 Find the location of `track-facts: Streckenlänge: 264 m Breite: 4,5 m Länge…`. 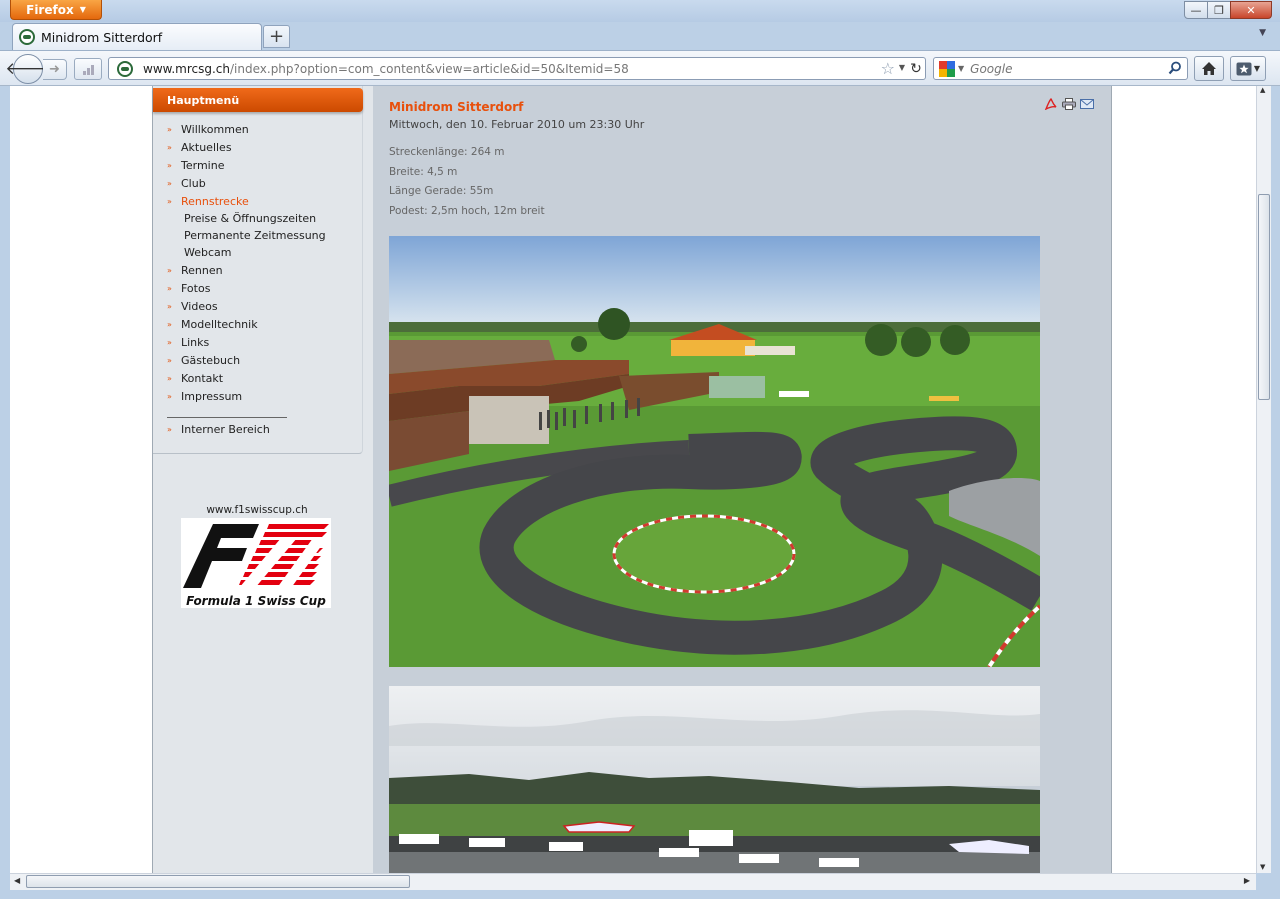

track-facts: Streckenlänge: 264 m Breite: 4,5 m Länge… is located at coordinates (467, 185).